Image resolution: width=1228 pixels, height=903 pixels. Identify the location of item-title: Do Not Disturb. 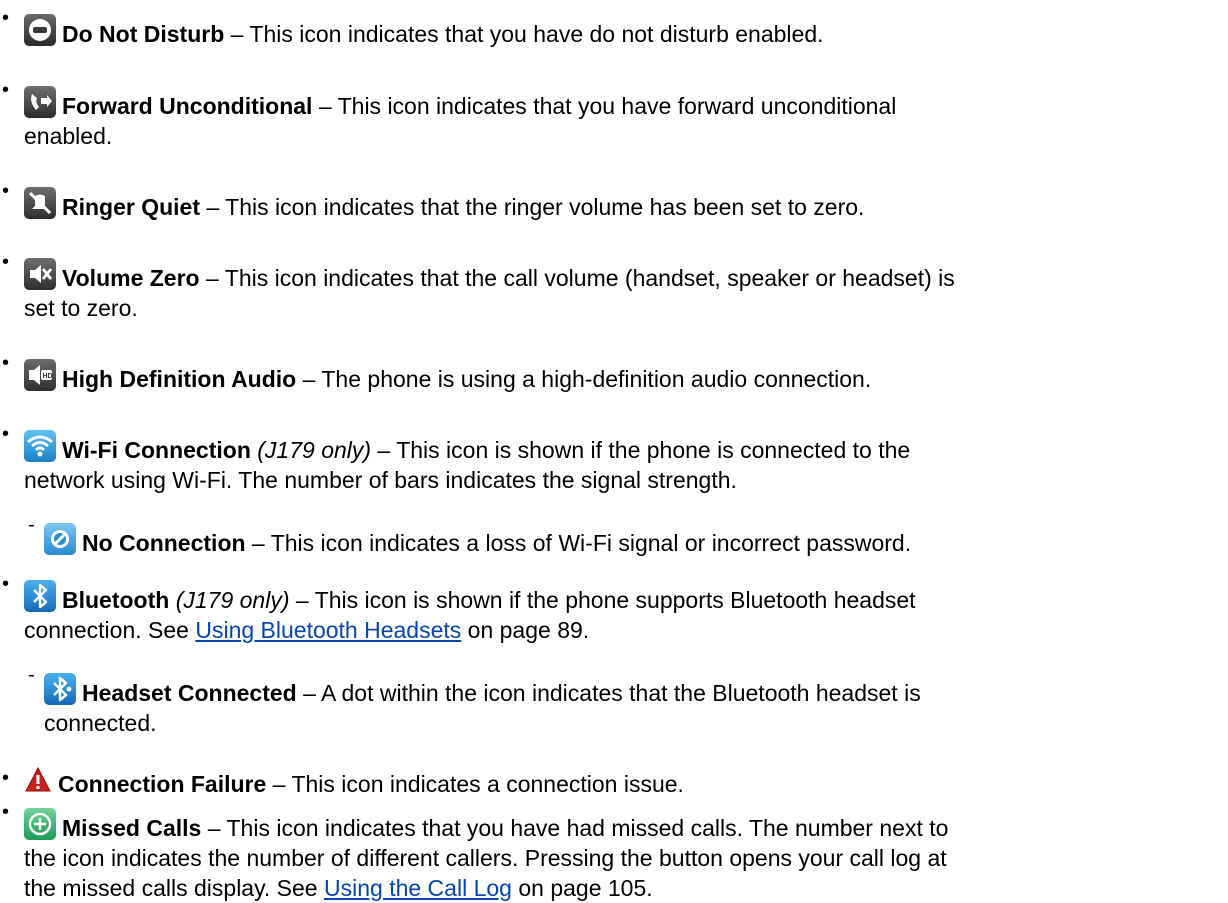
(143, 34).